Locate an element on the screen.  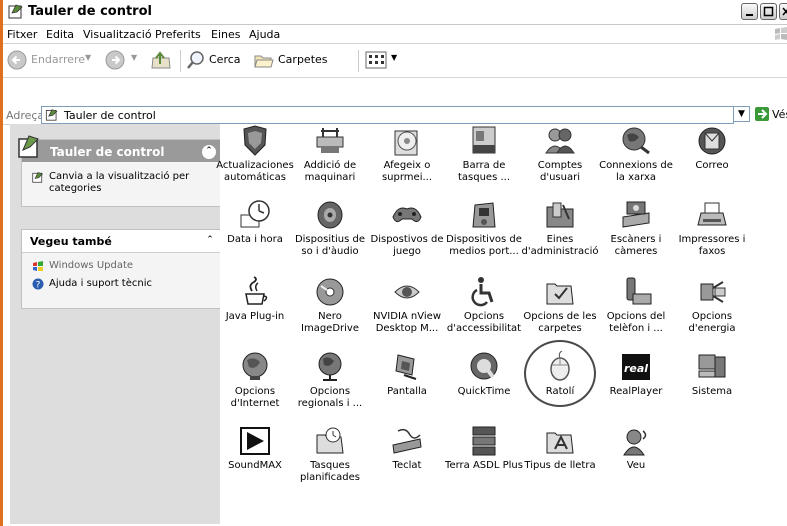
back-button: Endarrere ▼ is located at coordinates (51, 60).